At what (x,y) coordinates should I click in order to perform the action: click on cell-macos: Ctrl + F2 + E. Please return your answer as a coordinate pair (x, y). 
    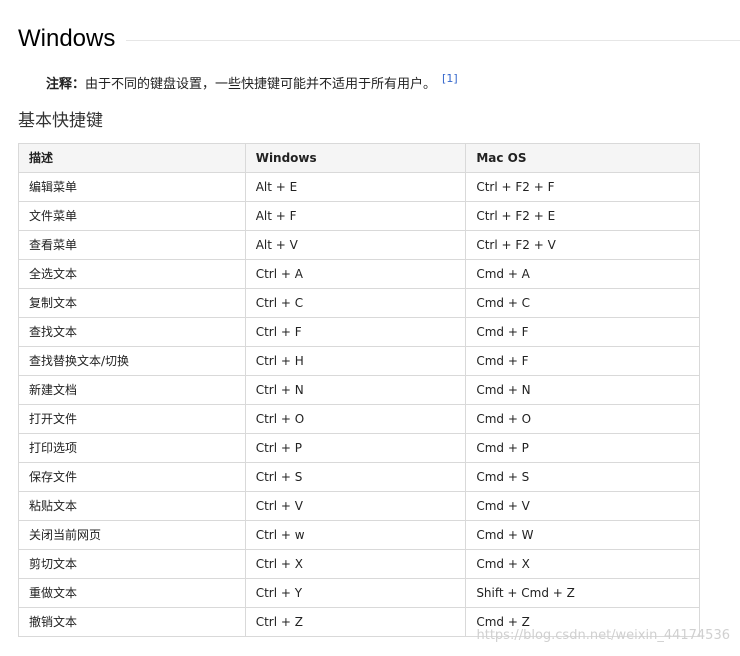
    Looking at the image, I should click on (582, 216).